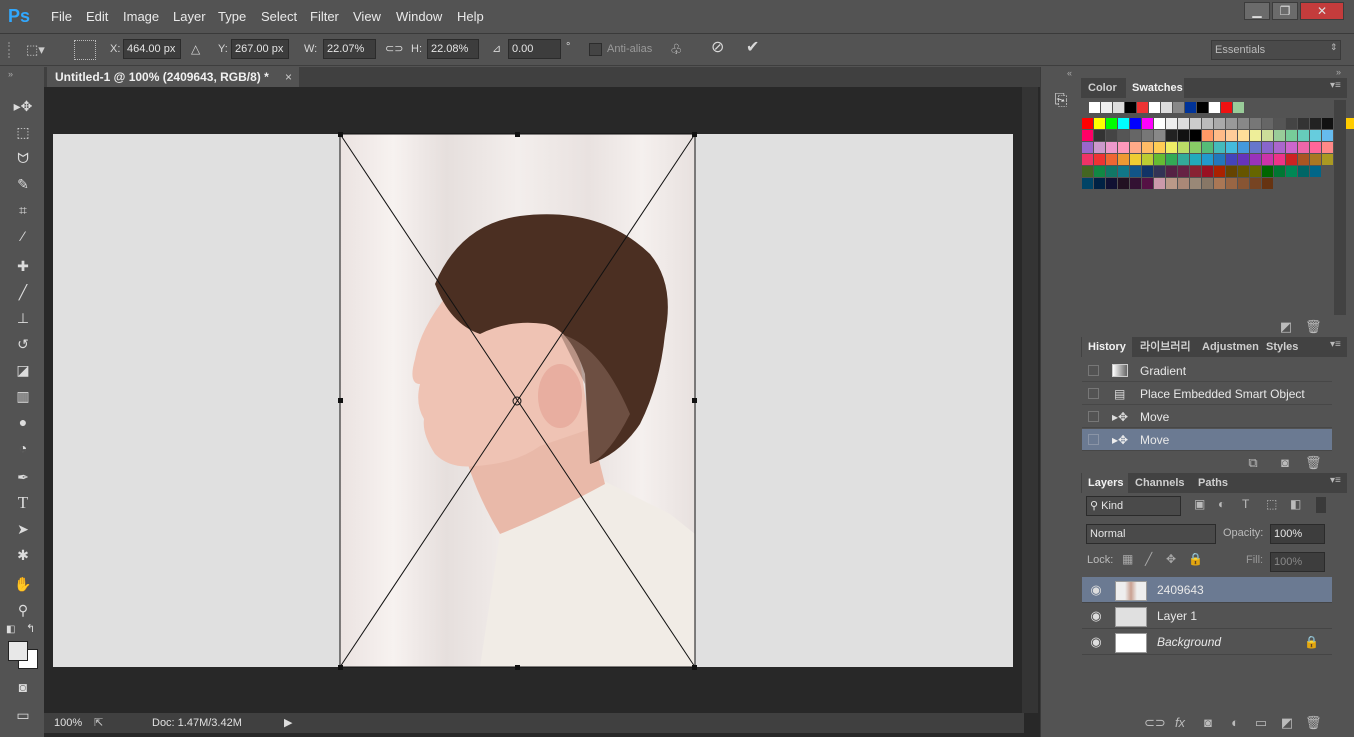 This screenshot has height=737, width=1354. I want to click on delete-layer-icon: 🗑, so click(1313, 723).